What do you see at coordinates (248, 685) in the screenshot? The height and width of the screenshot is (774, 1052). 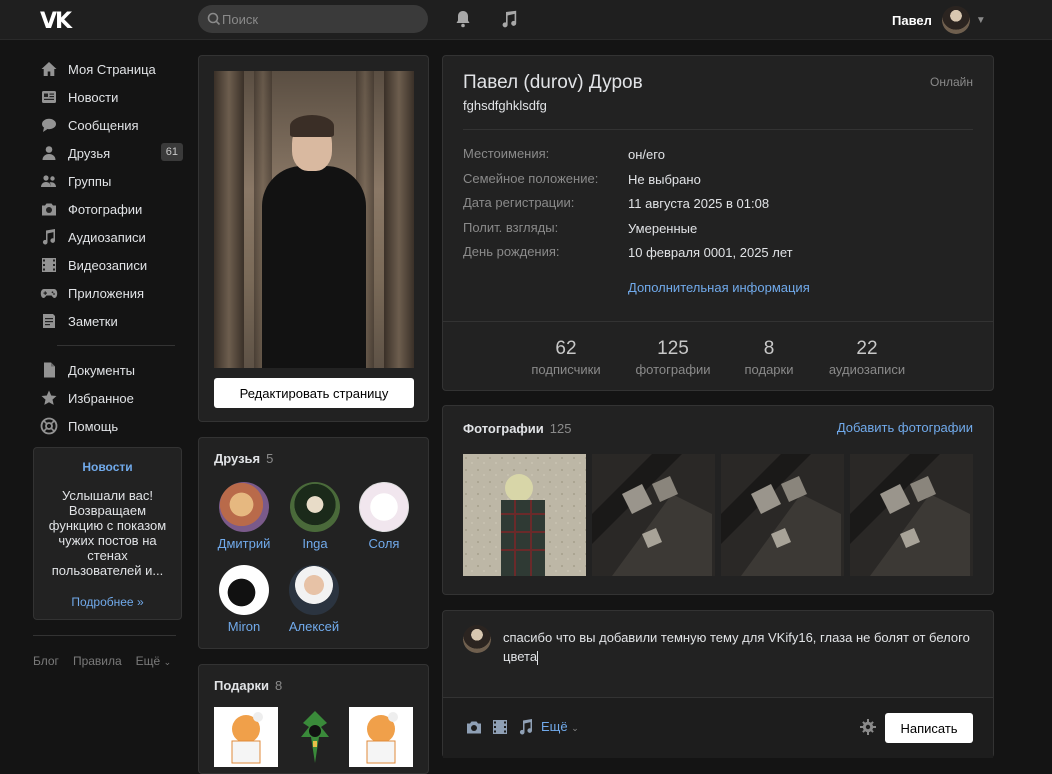 I see `gifts-title: Подарки 8` at bounding box center [248, 685].